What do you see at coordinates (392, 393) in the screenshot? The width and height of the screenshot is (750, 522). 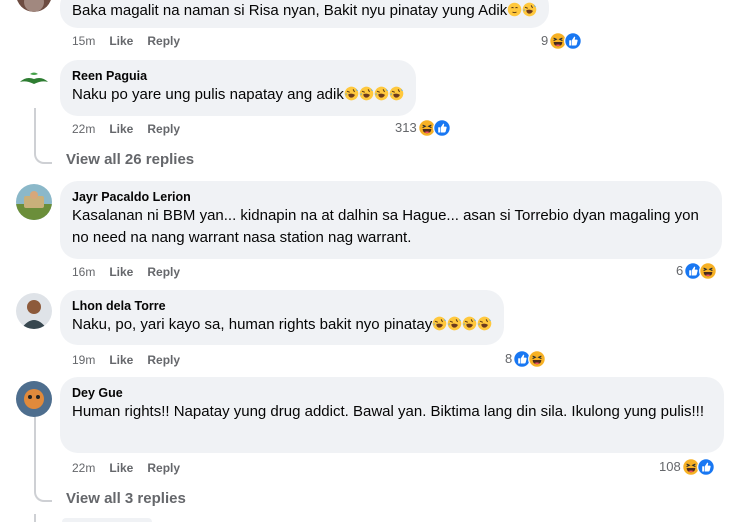 I see `comment-author: Dey Gue` at bounding box center [392, 393].